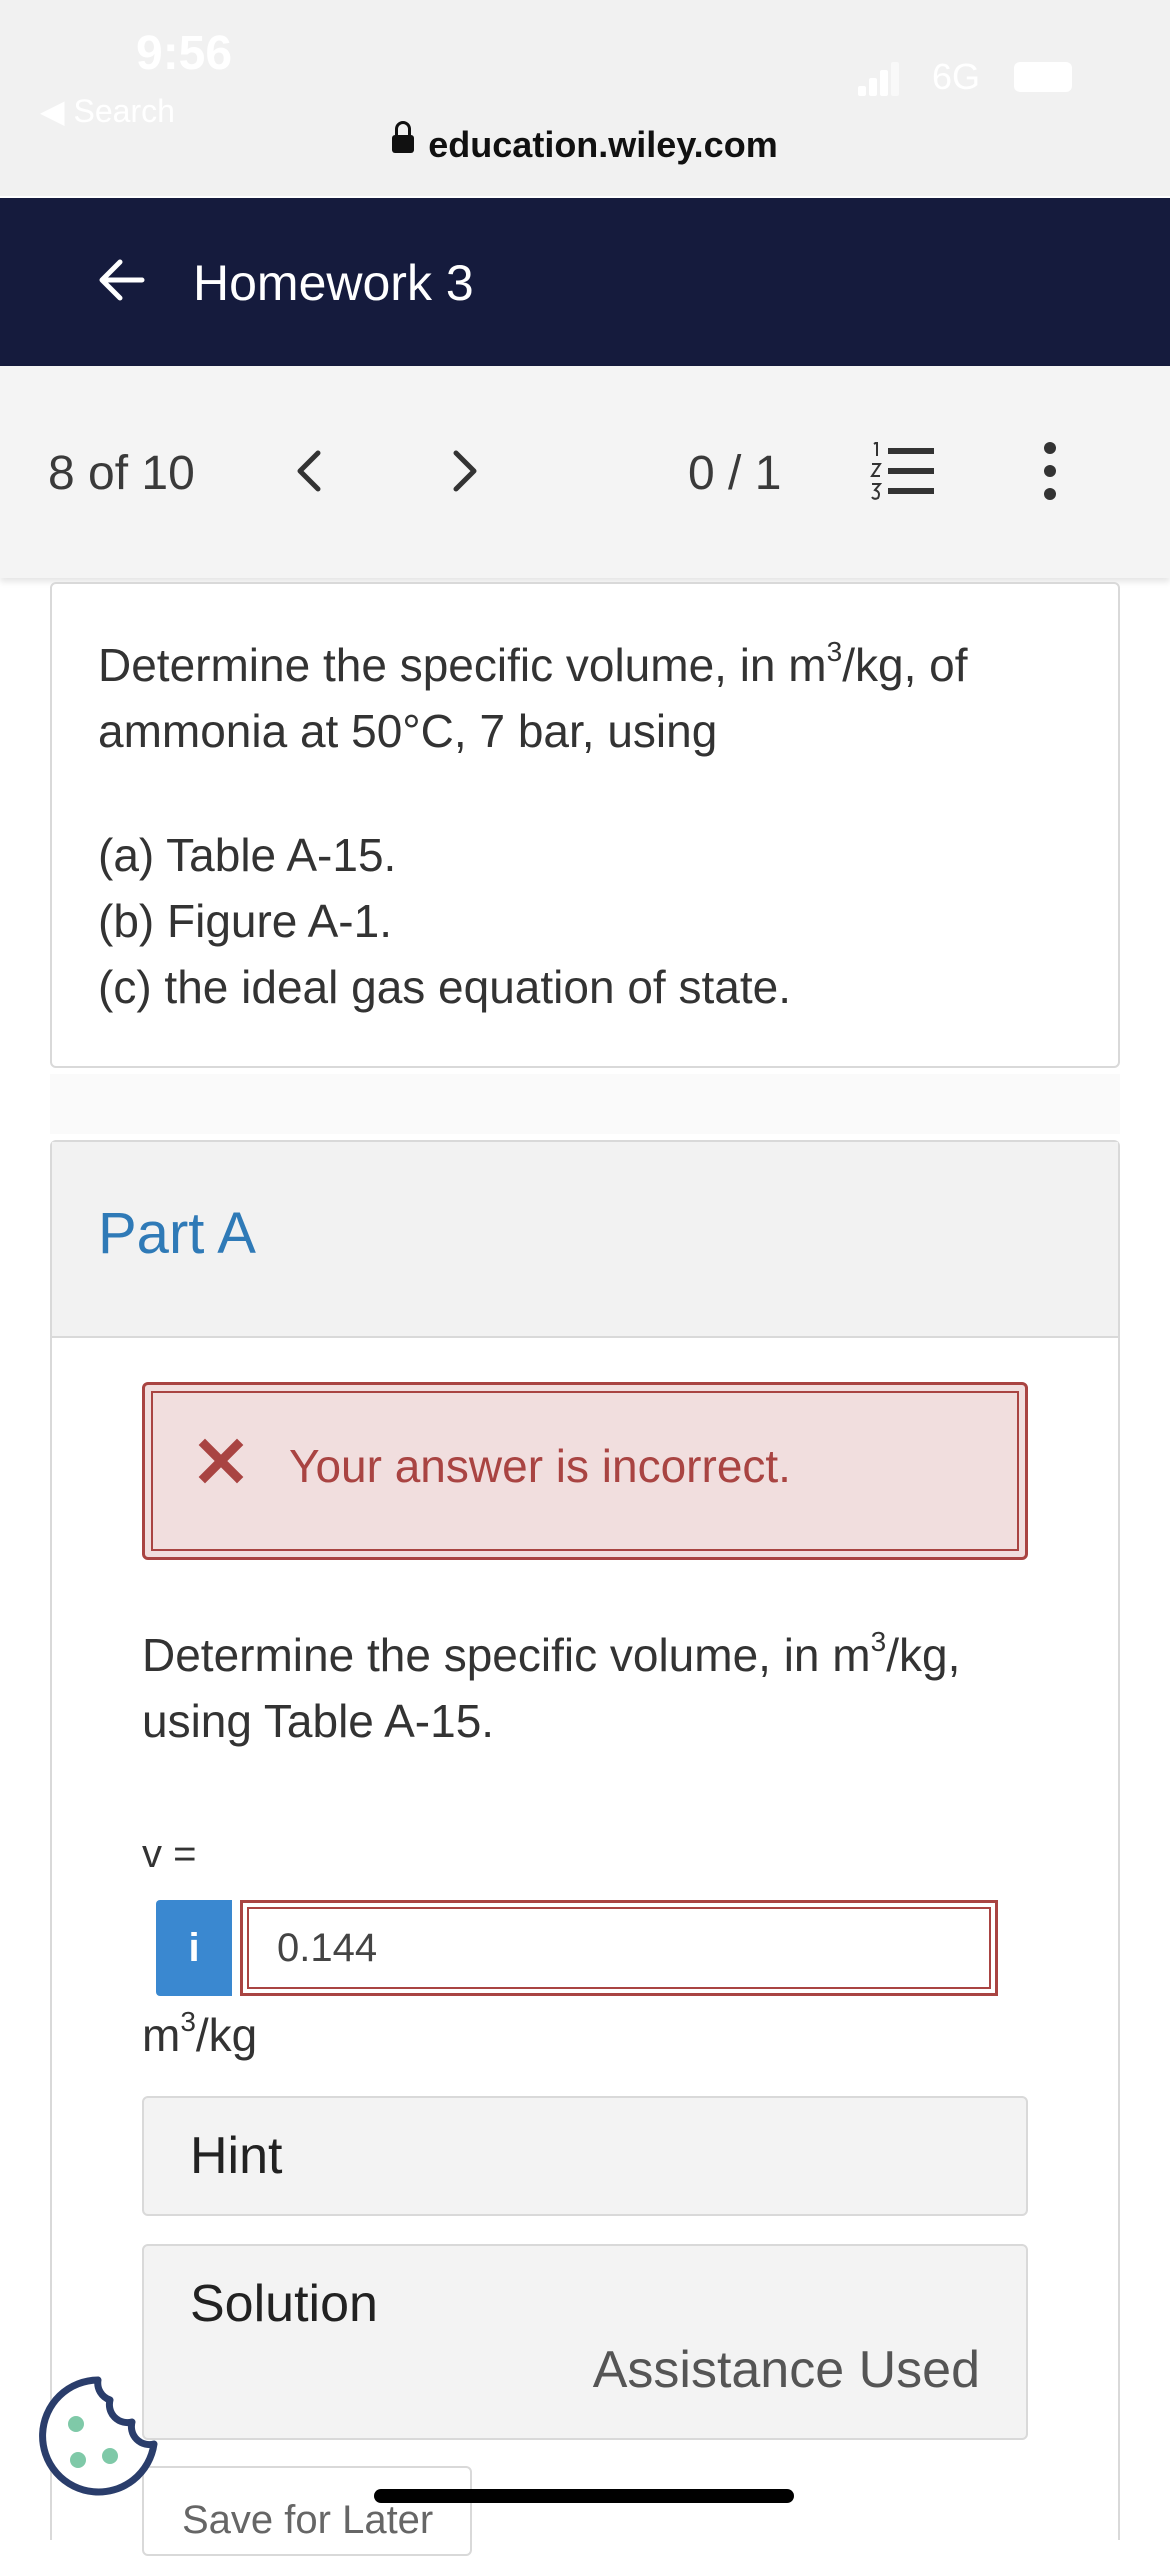 This screenshot has height=2556, width=1170. What do you see at coordinates (735, 473) in the screenshot?
I see `question-score: 0 / 1` at bounding box center [735, 473].